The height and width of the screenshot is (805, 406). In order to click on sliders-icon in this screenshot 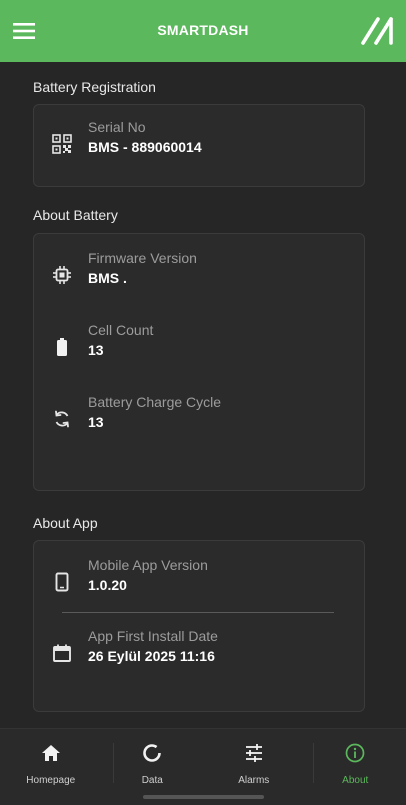, I will do `click(254, 753)`.